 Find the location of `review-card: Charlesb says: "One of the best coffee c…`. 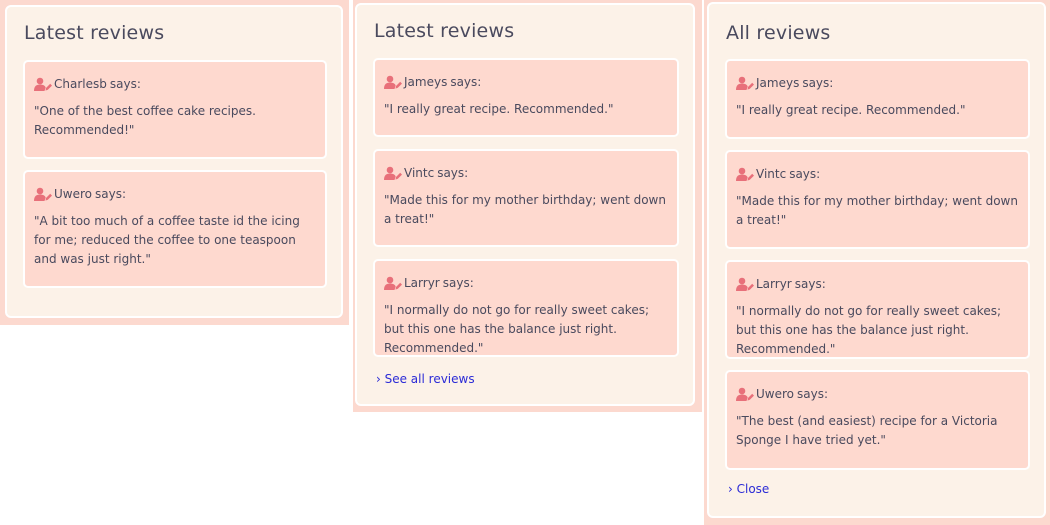

review-card: Charlesb says: "One of the best coffee c… is located at coordinates (175, 109).